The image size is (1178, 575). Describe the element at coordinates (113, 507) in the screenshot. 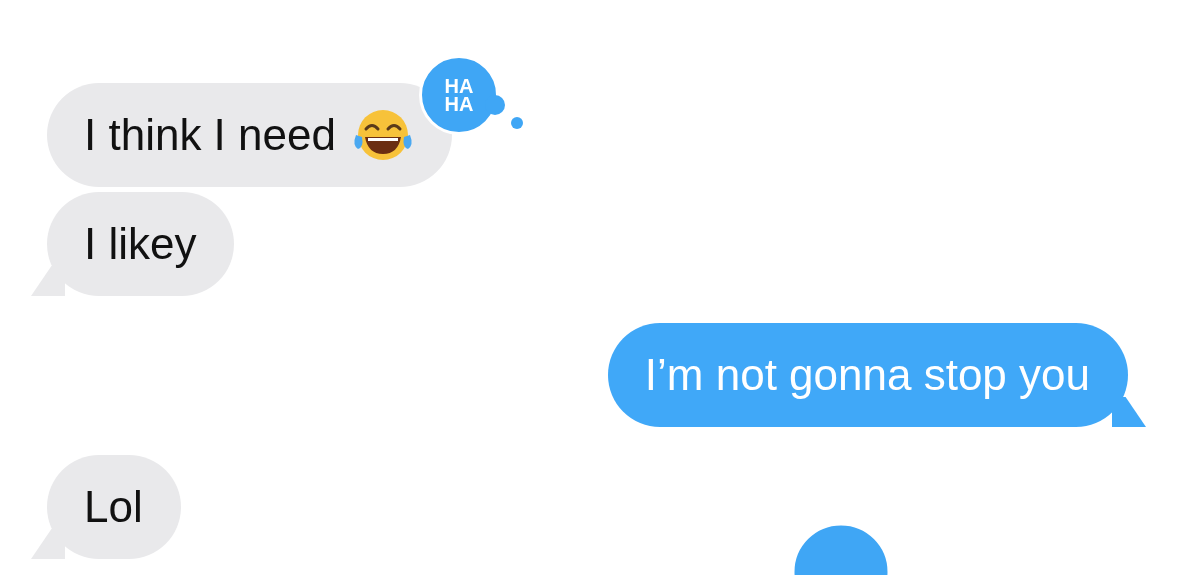

I see `message-text: Lol` at that location.